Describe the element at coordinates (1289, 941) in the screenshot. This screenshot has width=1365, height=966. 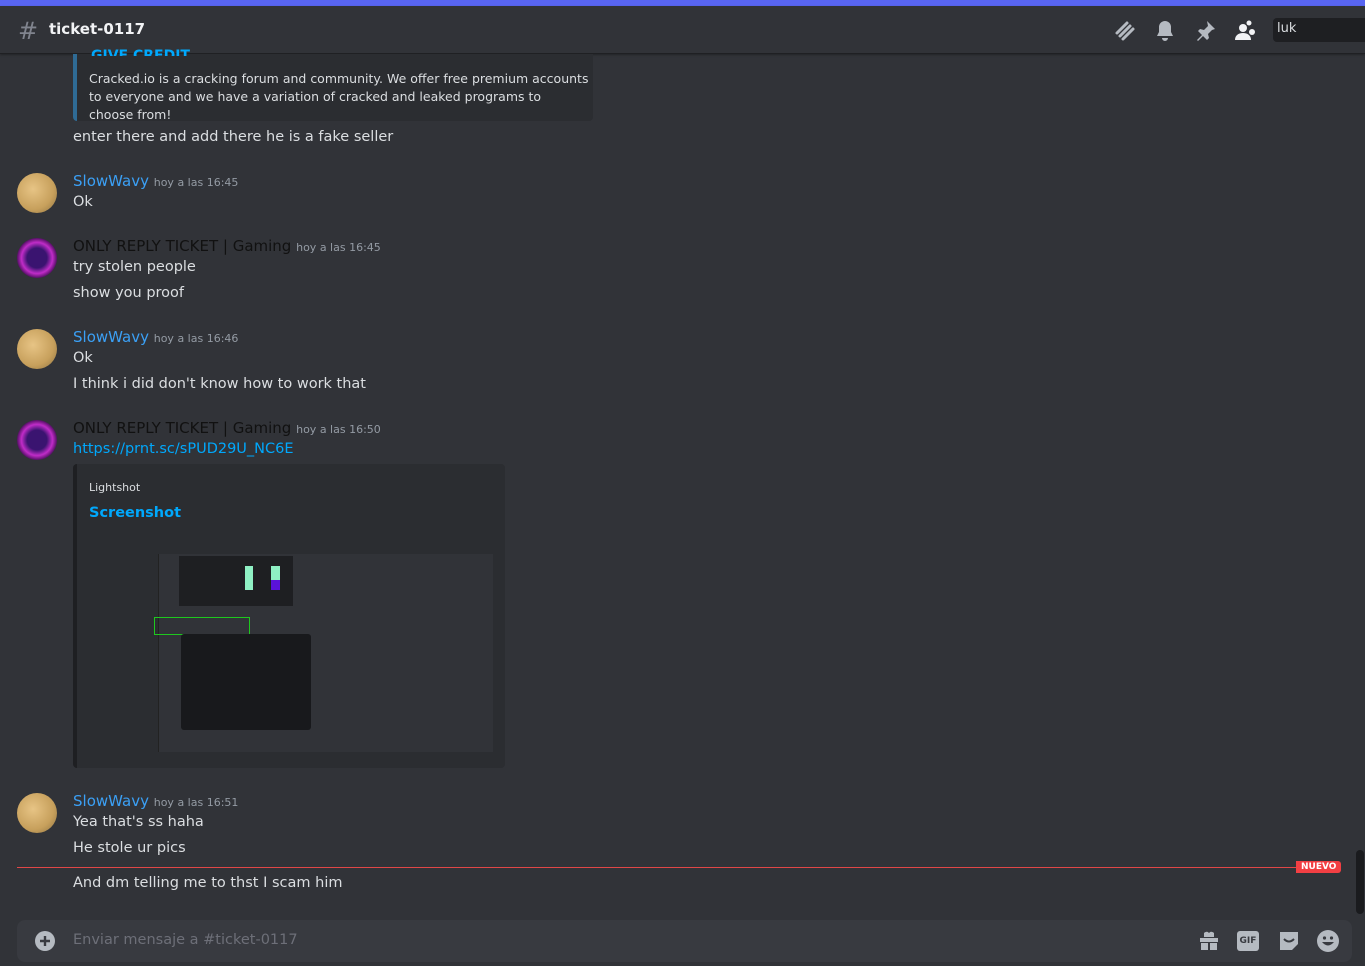
I see `sticker-icon` at that location.